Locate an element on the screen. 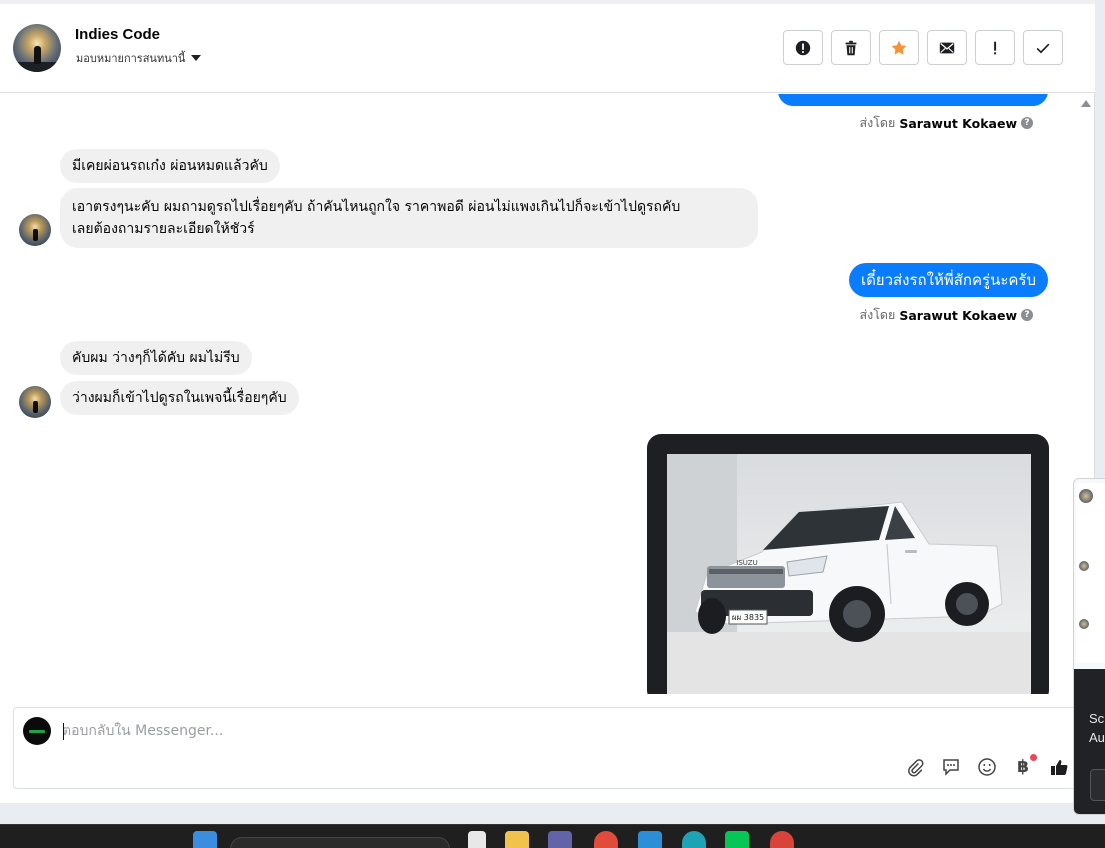 This screenshot has height=848, width=1105. os-taskbar is located at coordinates (552, 836).